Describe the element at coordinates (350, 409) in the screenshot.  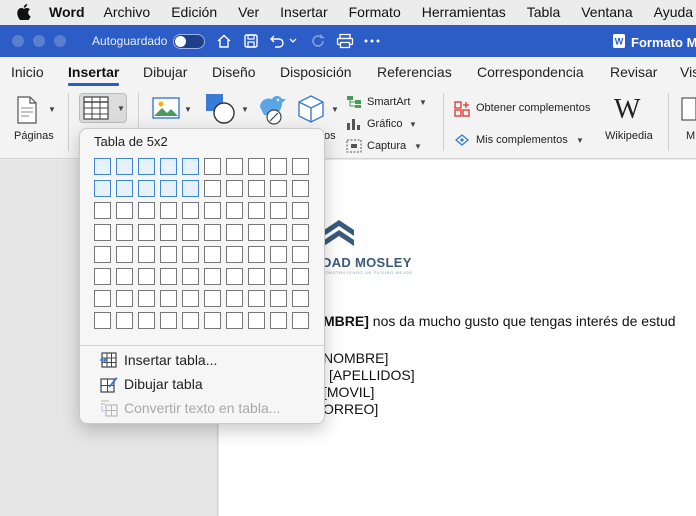
I see `field-email: ORREO]` at that location.